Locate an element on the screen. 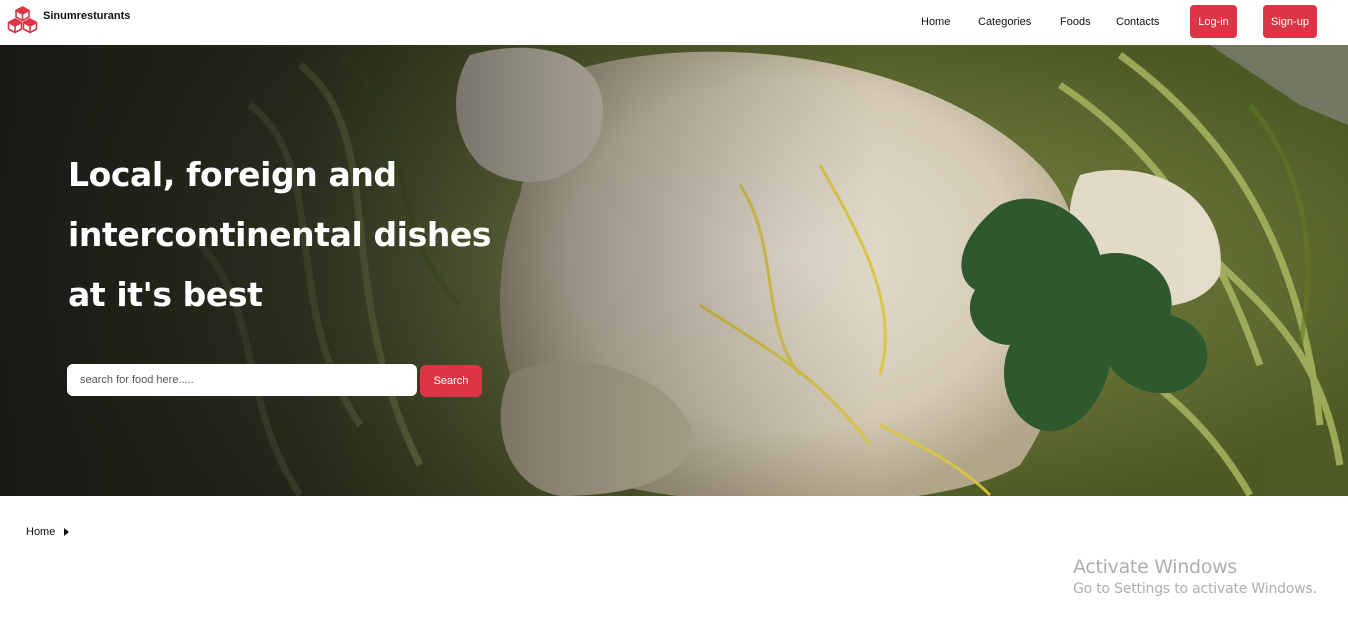 The height and width of the screenshot is (624, 1348). login-button: Log-in is located at coordinates (1213, 21).